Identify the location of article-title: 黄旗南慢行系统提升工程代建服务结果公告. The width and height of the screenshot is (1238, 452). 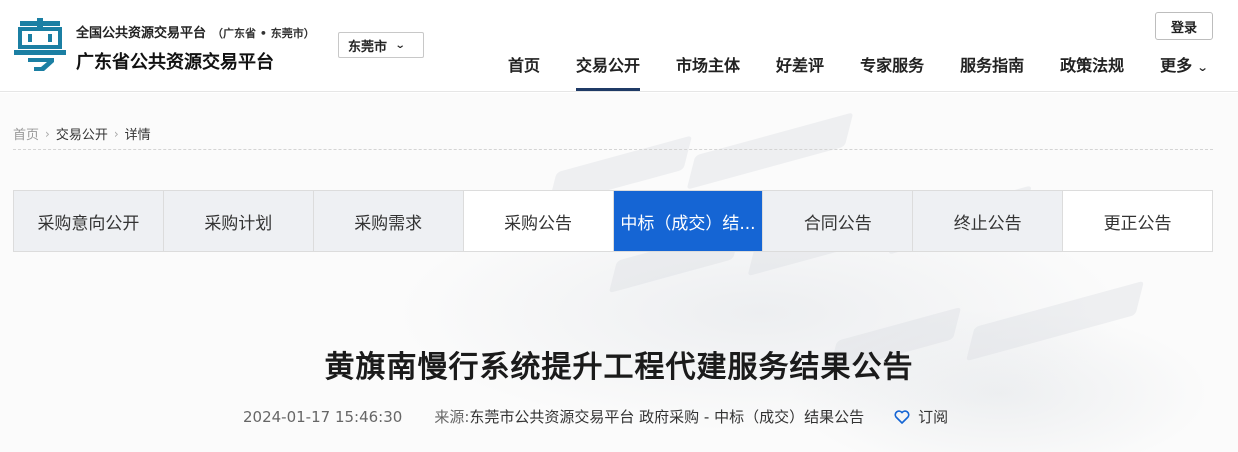
(619, 367).